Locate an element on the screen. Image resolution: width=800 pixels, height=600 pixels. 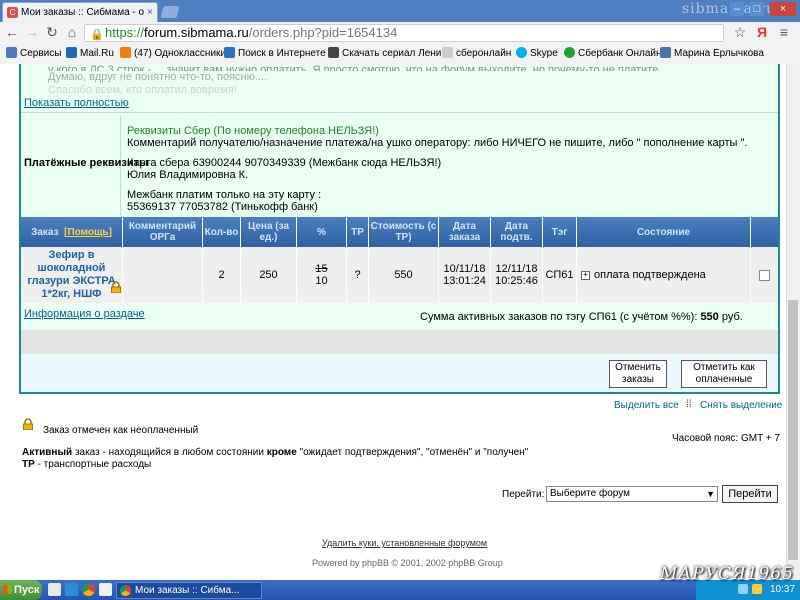
bookmark-vk: Марина Ерлычкова is located at coordinates (712, 54).